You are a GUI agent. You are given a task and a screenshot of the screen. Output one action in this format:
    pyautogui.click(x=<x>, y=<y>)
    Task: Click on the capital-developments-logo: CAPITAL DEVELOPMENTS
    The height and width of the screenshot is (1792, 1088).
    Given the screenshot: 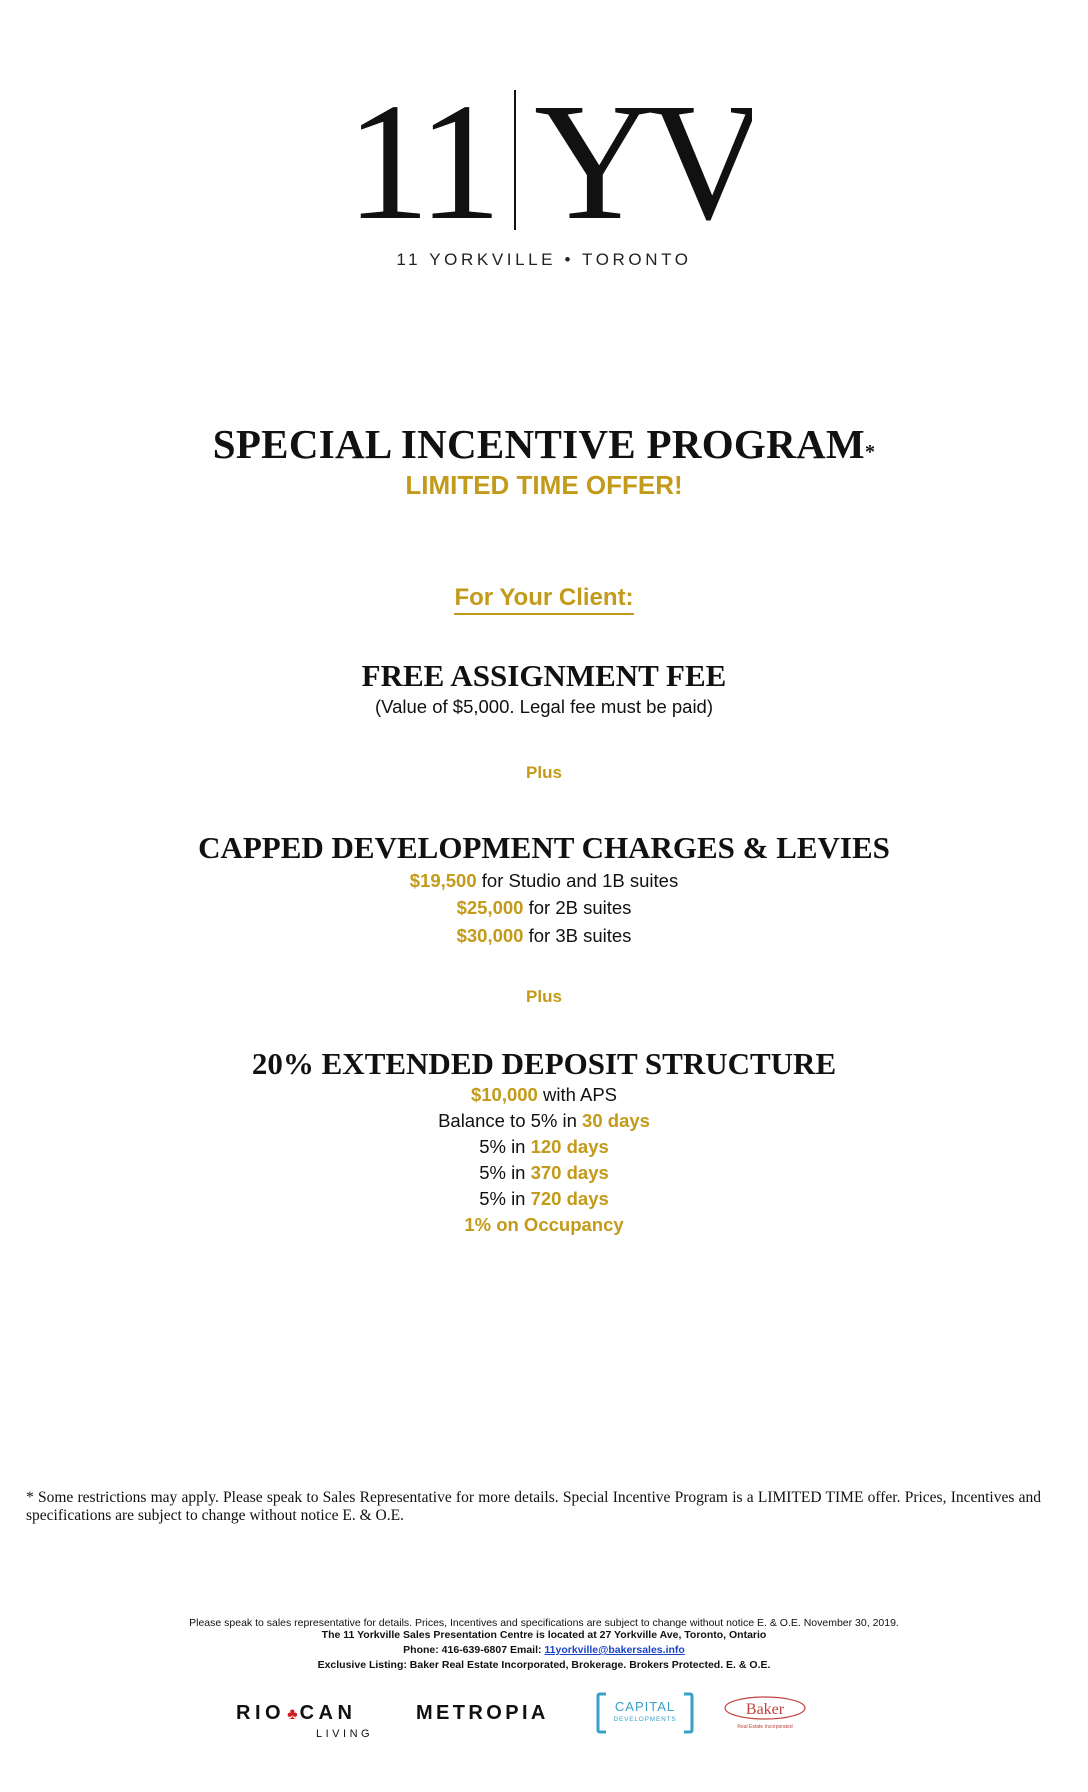 What is the action you would take?
    pyautogui.click(x=645, y=1713)
    